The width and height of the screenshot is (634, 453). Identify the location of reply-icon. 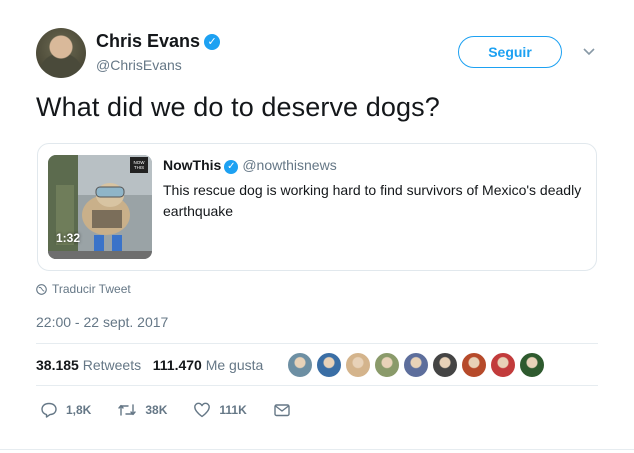
(49, 410).